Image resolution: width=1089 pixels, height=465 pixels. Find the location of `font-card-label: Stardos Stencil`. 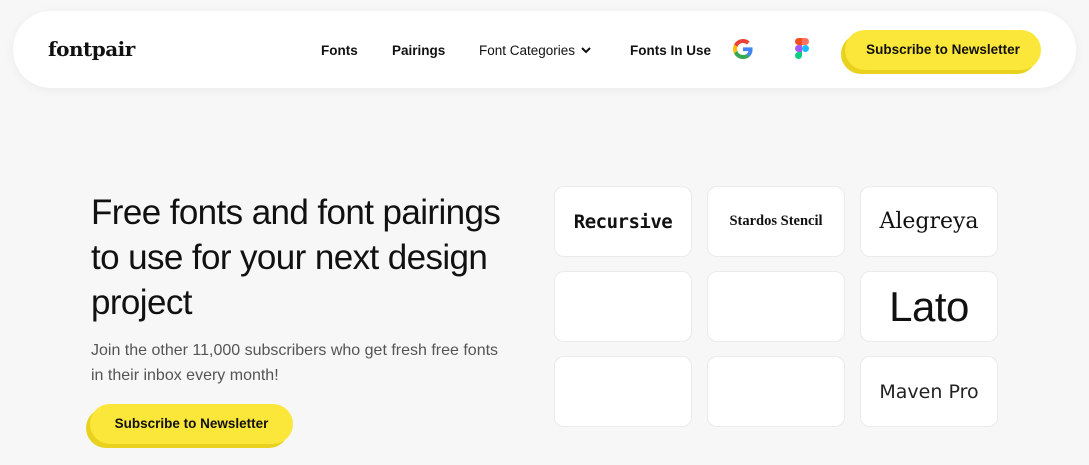

font-card-label: Stardos Stencil is located at coordinates (776, 221).